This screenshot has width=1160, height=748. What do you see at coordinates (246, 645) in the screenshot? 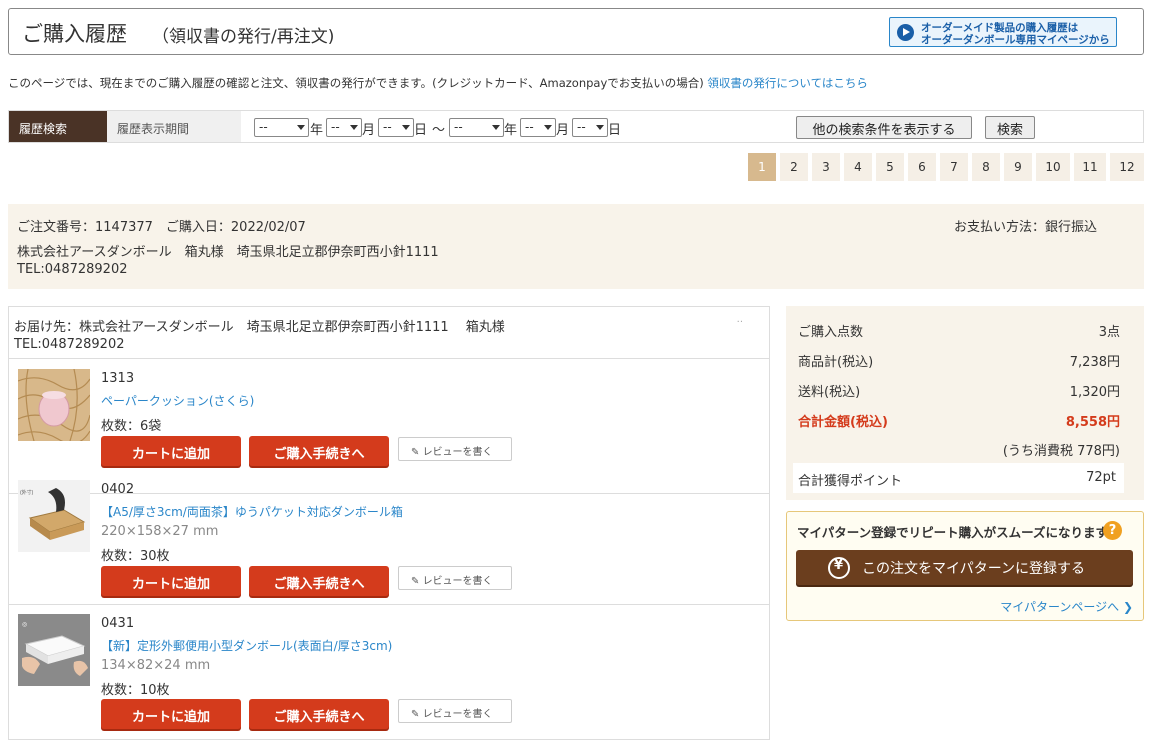
I see `item-name-link: 【新】定形外郵便用小型ダンボール(表面白/厚さ3cm)` at bounding box center [246, 645].